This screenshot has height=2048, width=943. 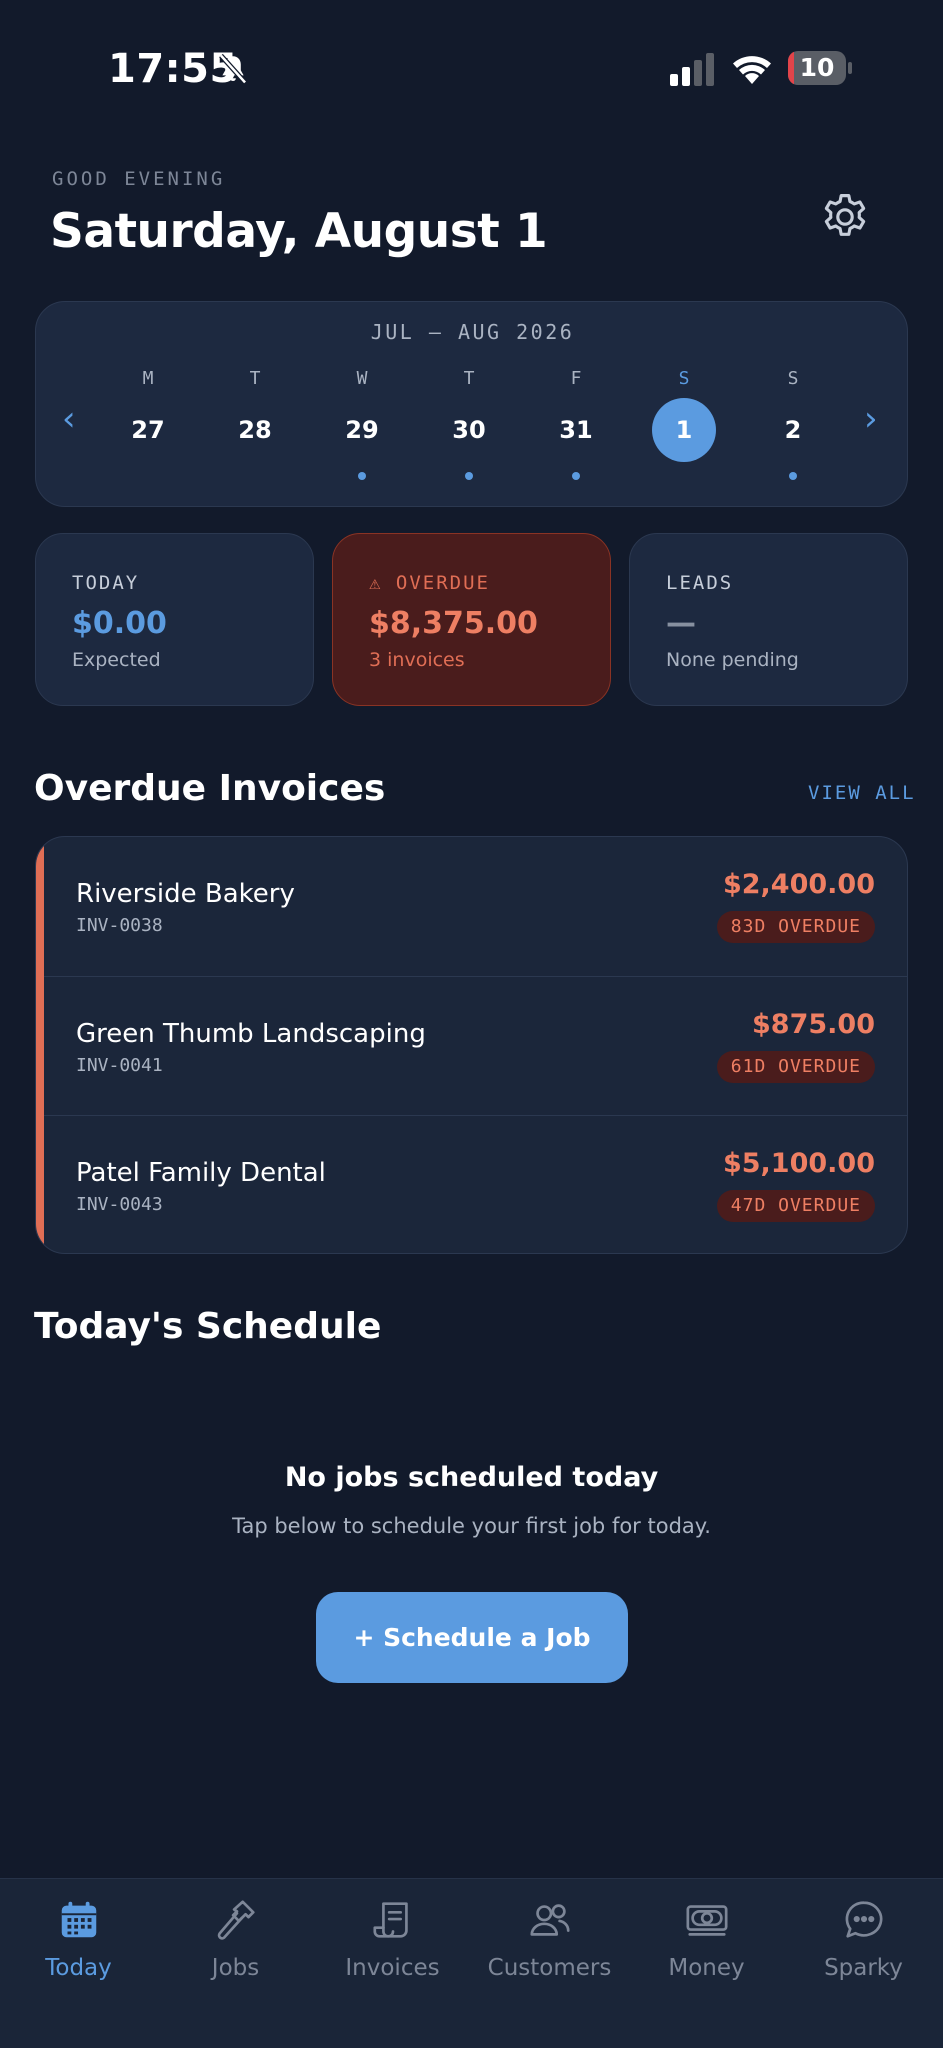 I want to click on battery-indicator: 10, so click(x=820, y=68).